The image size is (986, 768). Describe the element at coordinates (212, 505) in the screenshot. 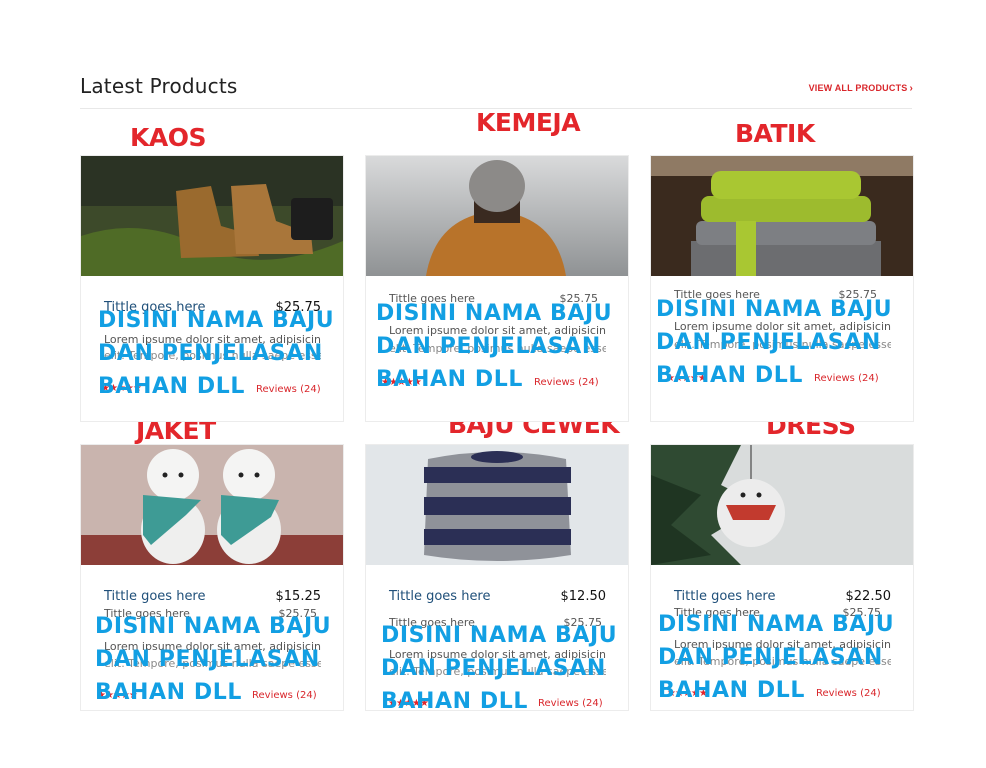

I see `product-image-snowmen` at that location.